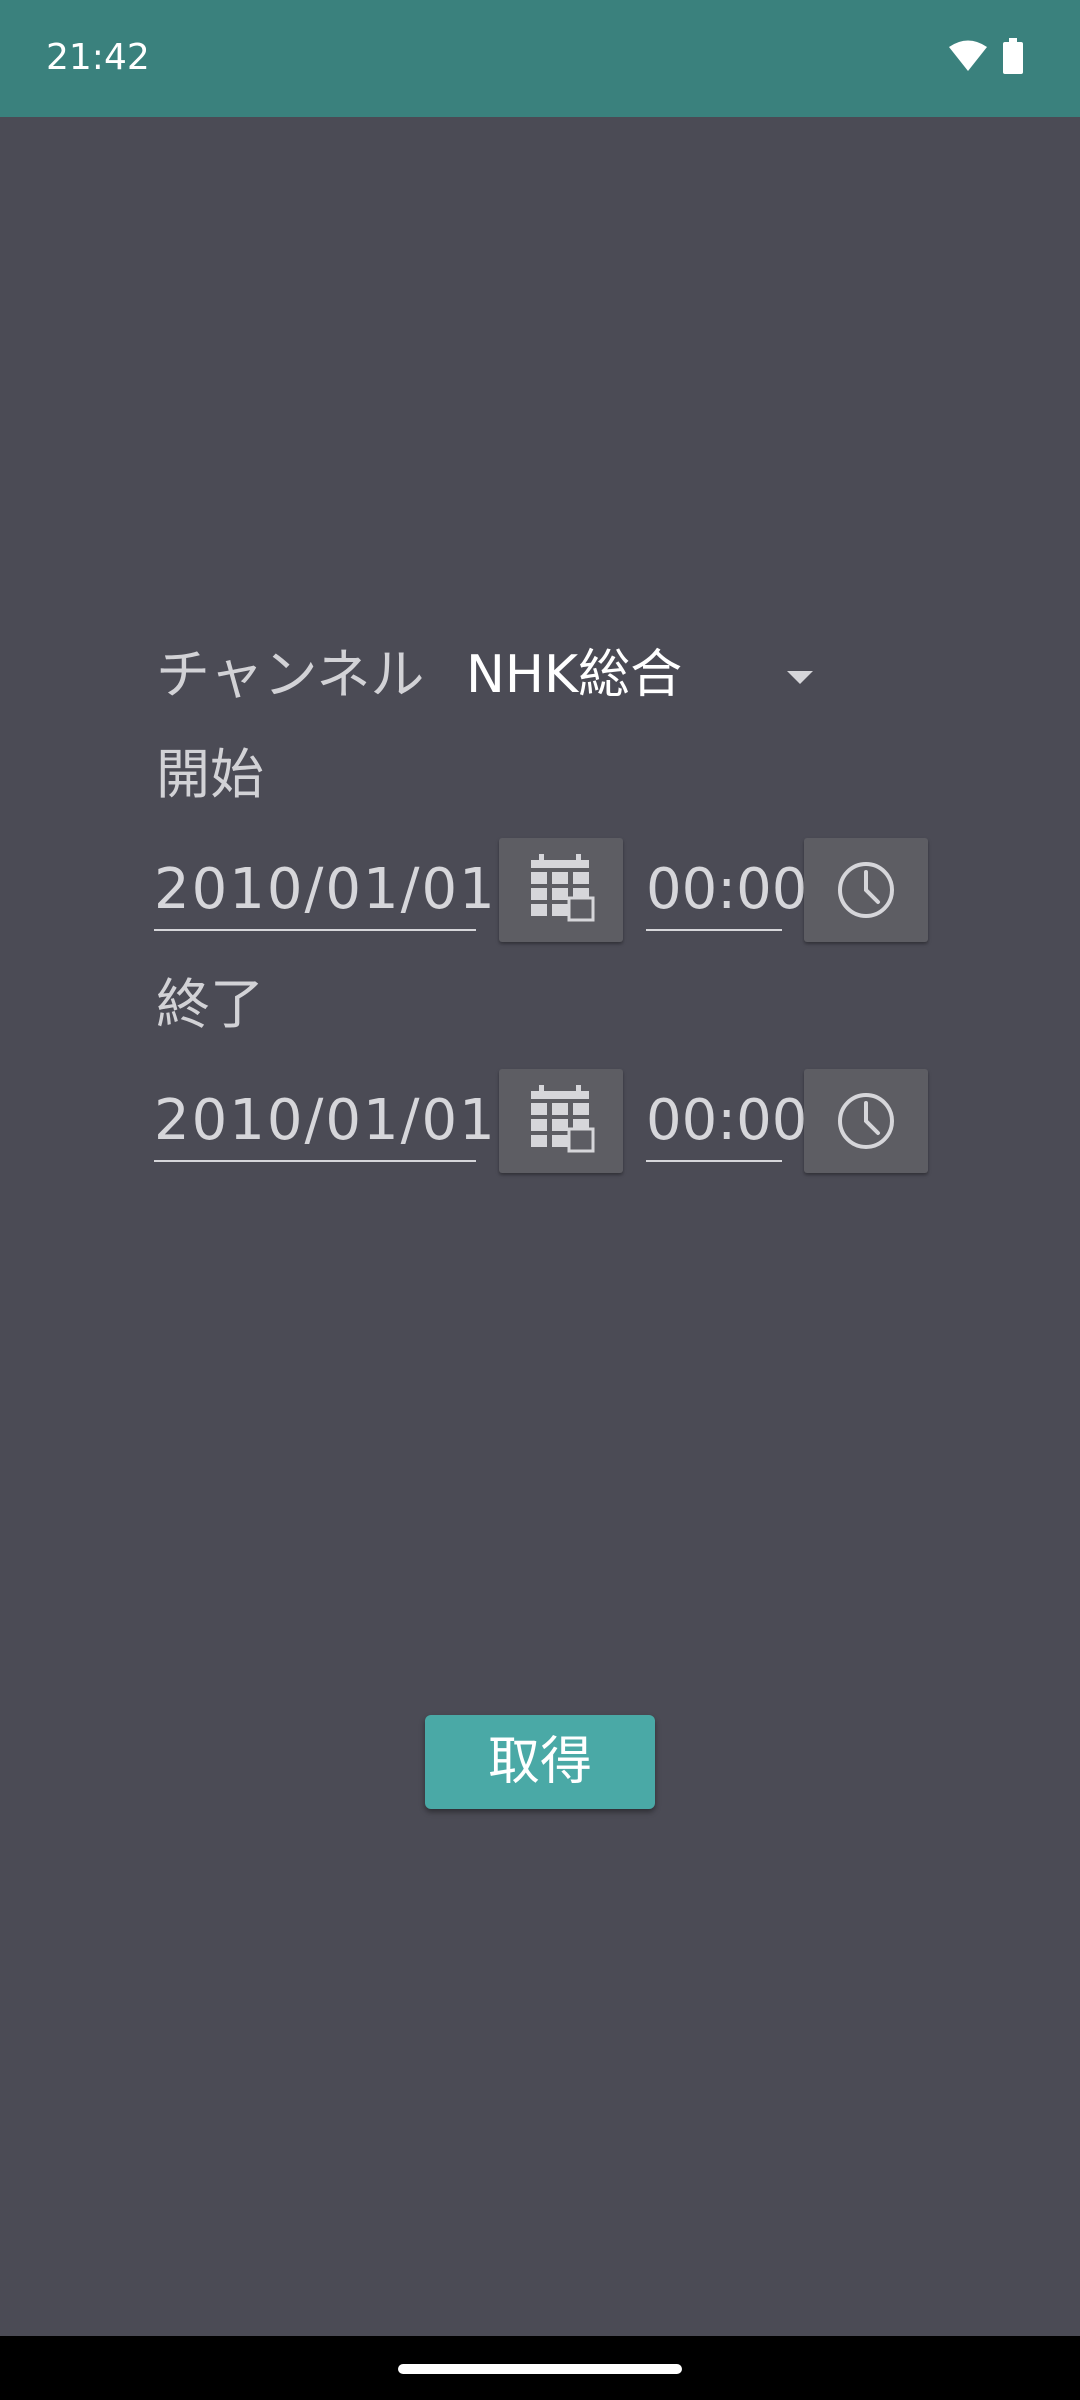  Describe the element at coordinates (574, 675) in the screenshot. I see `channel-selected-value: NHK総合` at that location.